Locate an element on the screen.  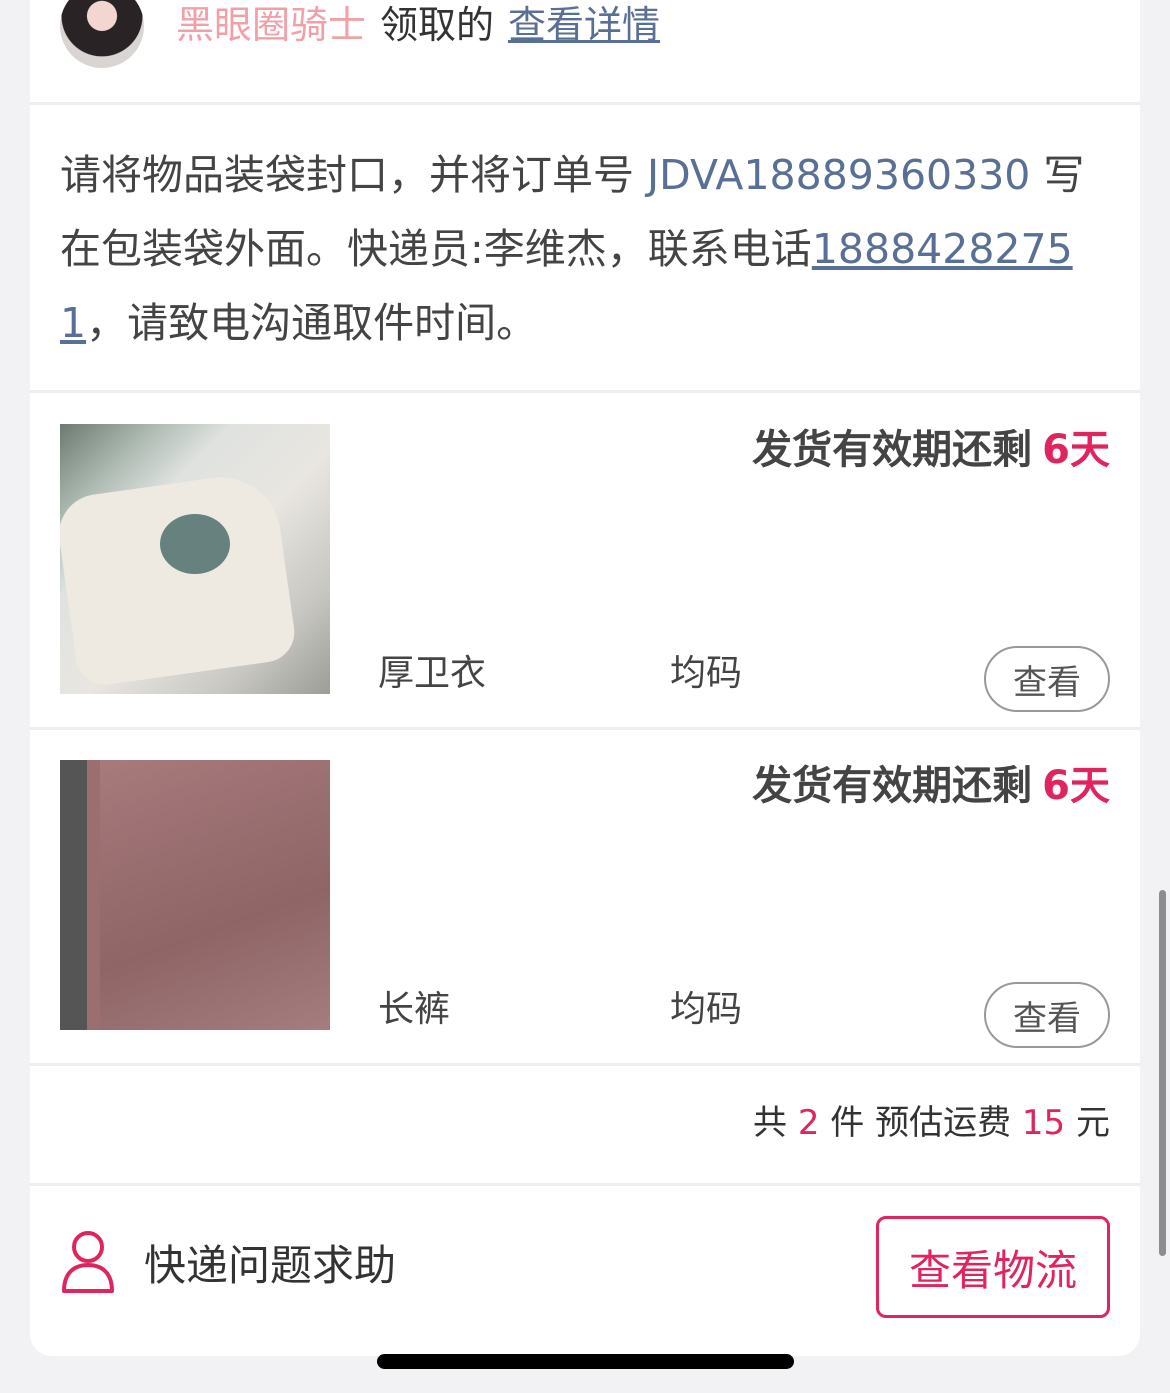
view-logistics-button: 查看物流 is located at coordinates (993, 1267).